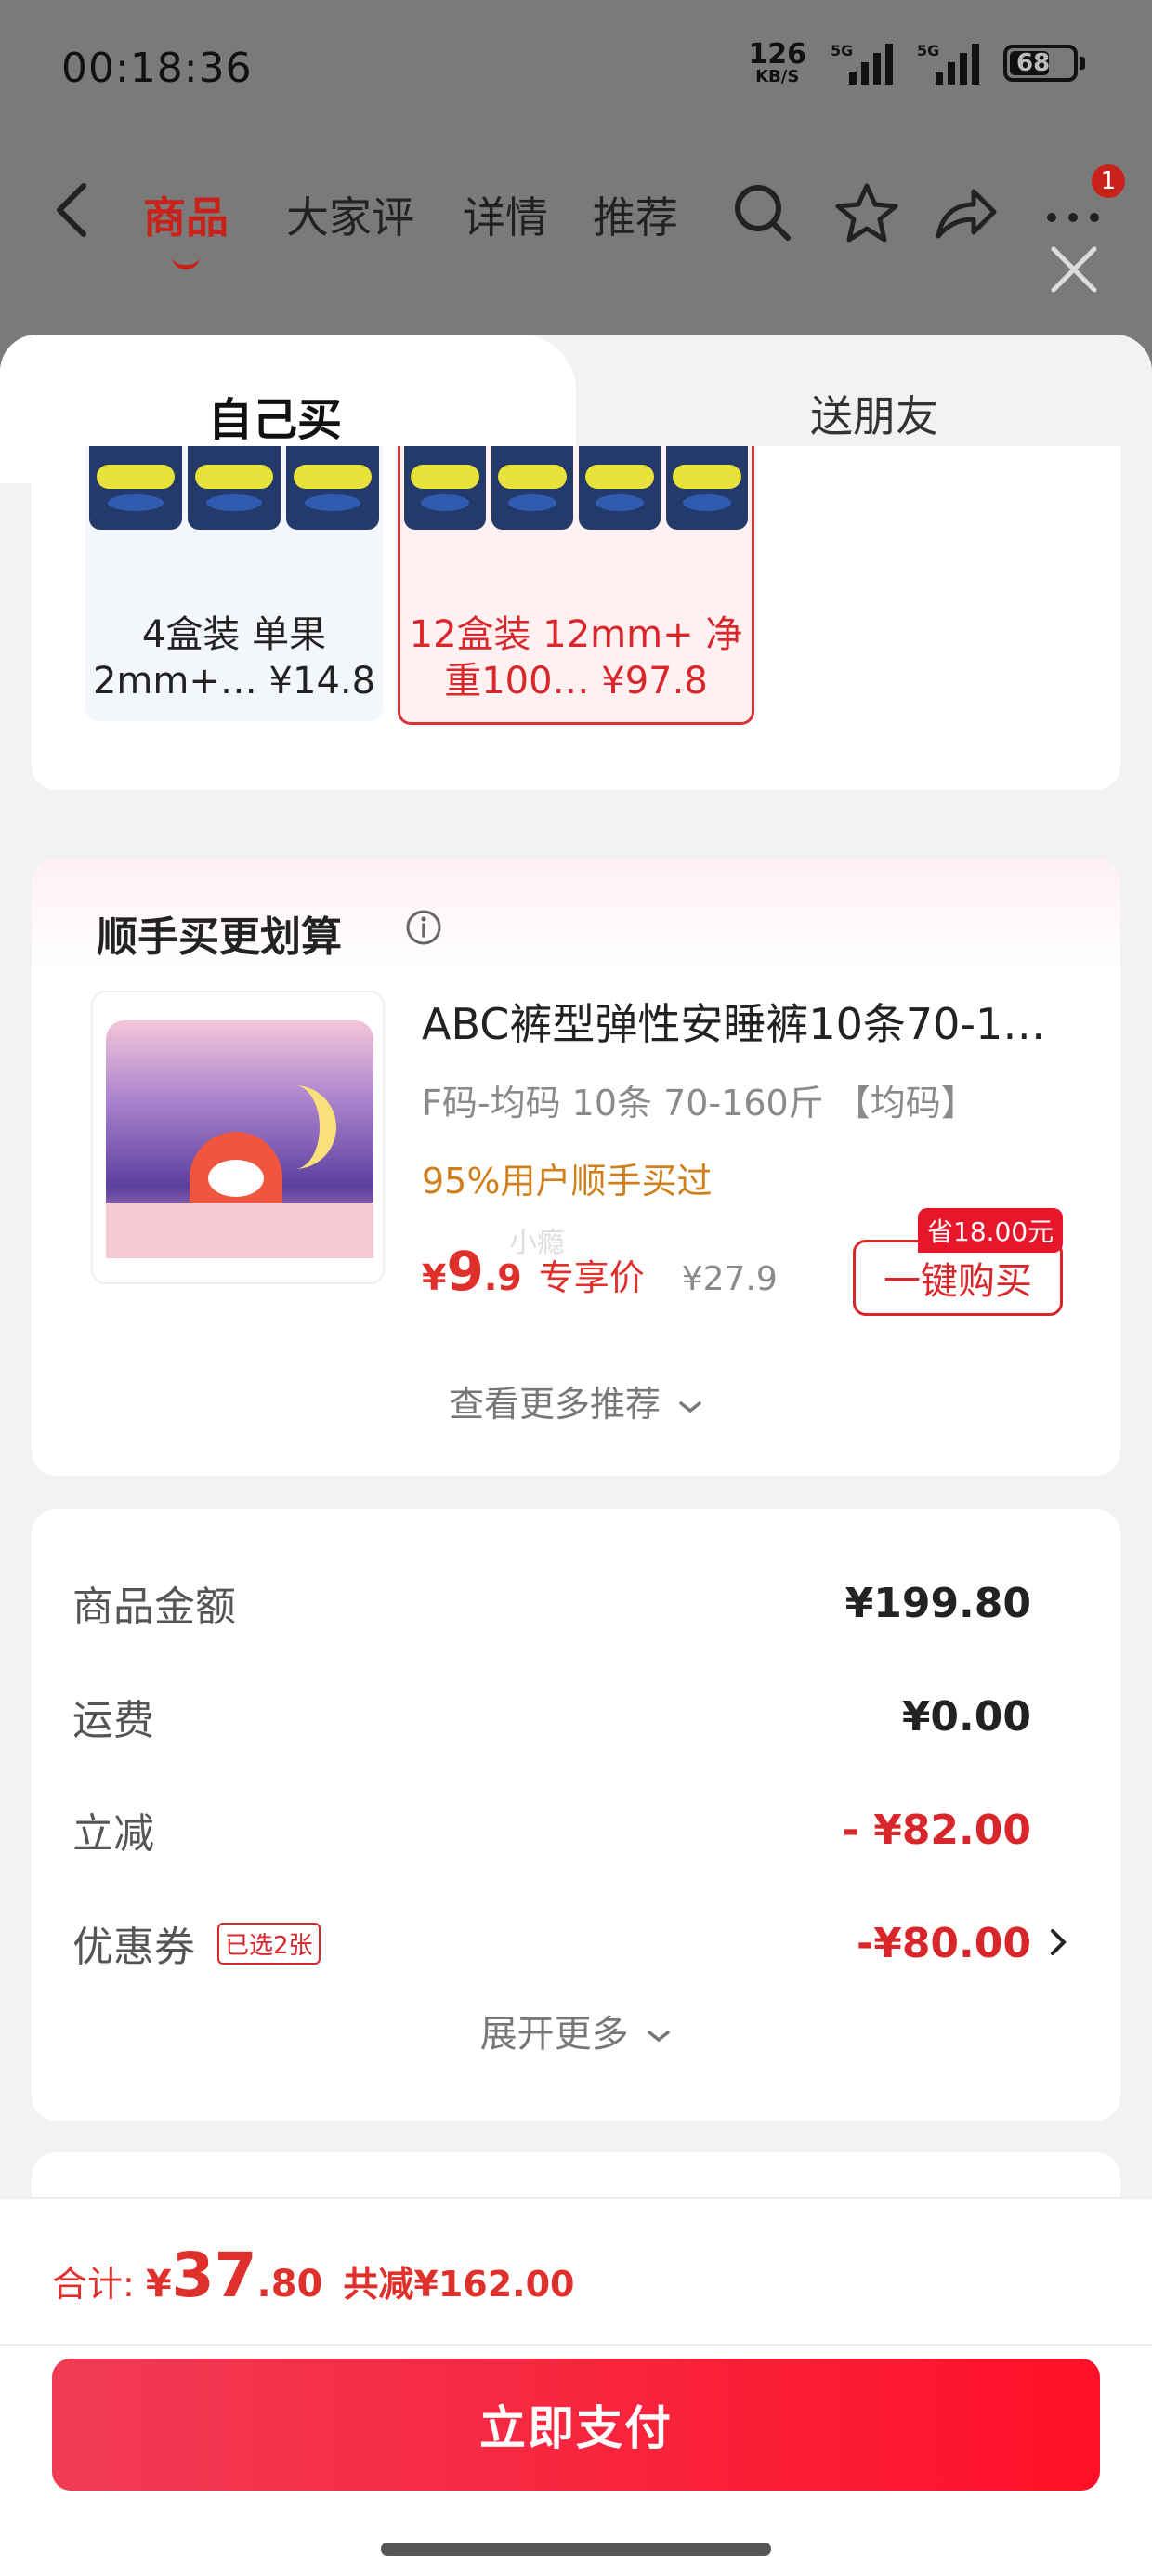  I want to click on pay-now-button: 立即支付, so click(576, 2425).